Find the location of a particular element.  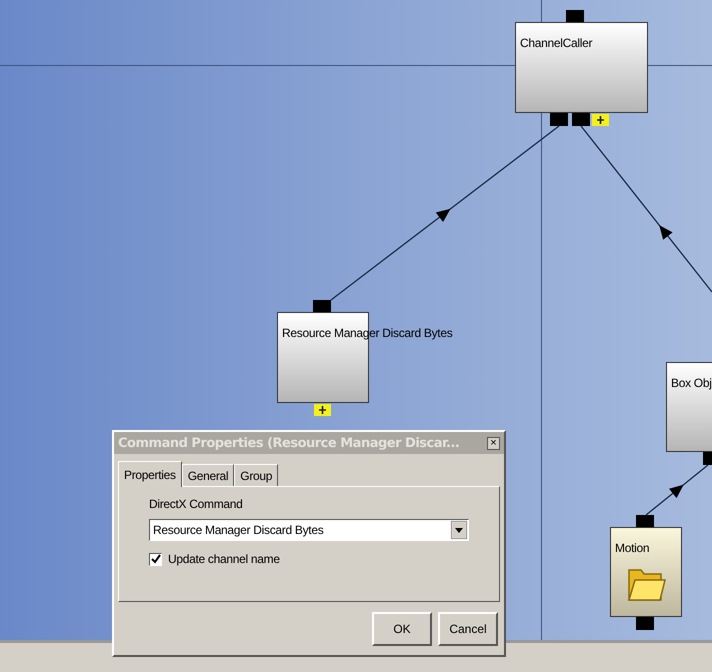

close-button: × is located at coordinates (493, 443).